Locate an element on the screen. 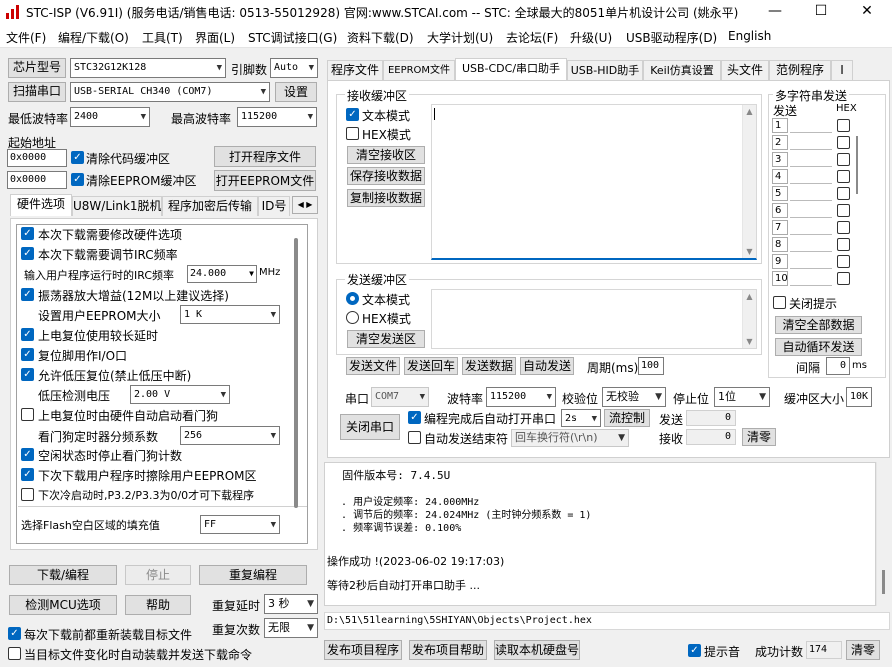 Image resolution: width=892 pixels, height=667 pixels. option-wdt-autostart-checkbox is located at coordinates (27, 414).